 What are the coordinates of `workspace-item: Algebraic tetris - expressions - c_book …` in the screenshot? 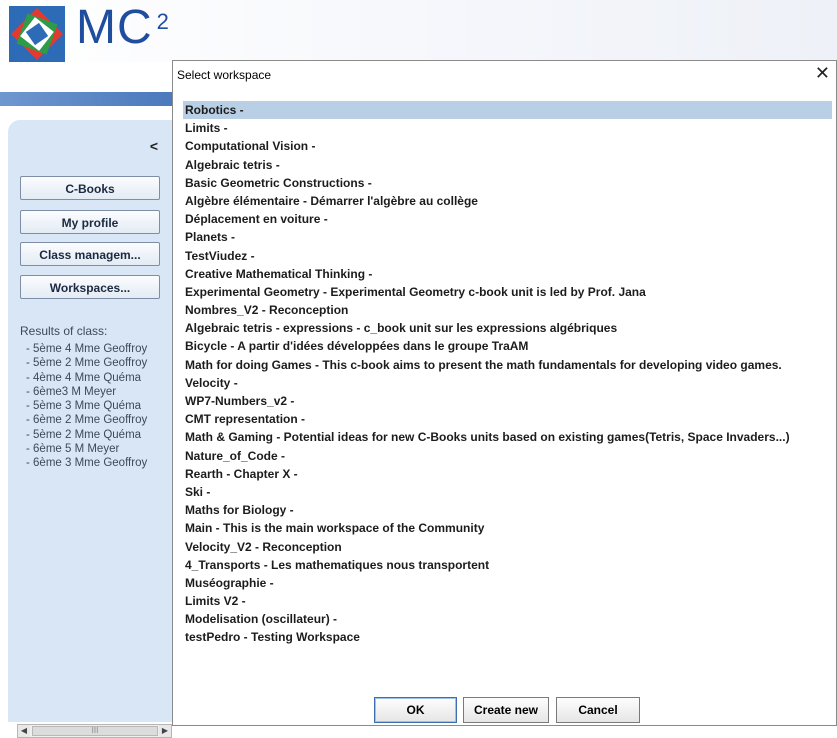 It's located at (507, 328).